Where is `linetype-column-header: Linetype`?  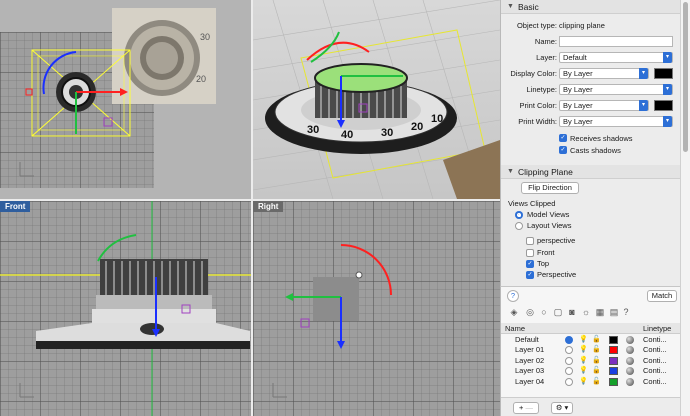
linetype-column-header: Linetype is located at coordinates (657, 328).